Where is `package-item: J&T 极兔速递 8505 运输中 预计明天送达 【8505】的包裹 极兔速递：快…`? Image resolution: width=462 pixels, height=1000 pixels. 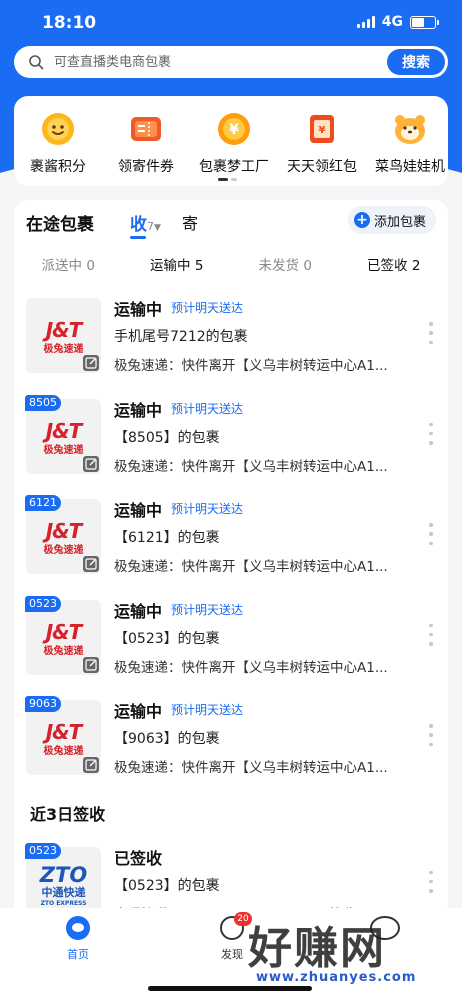
package-item: J&T 极兔速递 8505 运输中 预计明天送达 【8505】的包裹 极兔速递：快… is located at coordinates (231, 443).